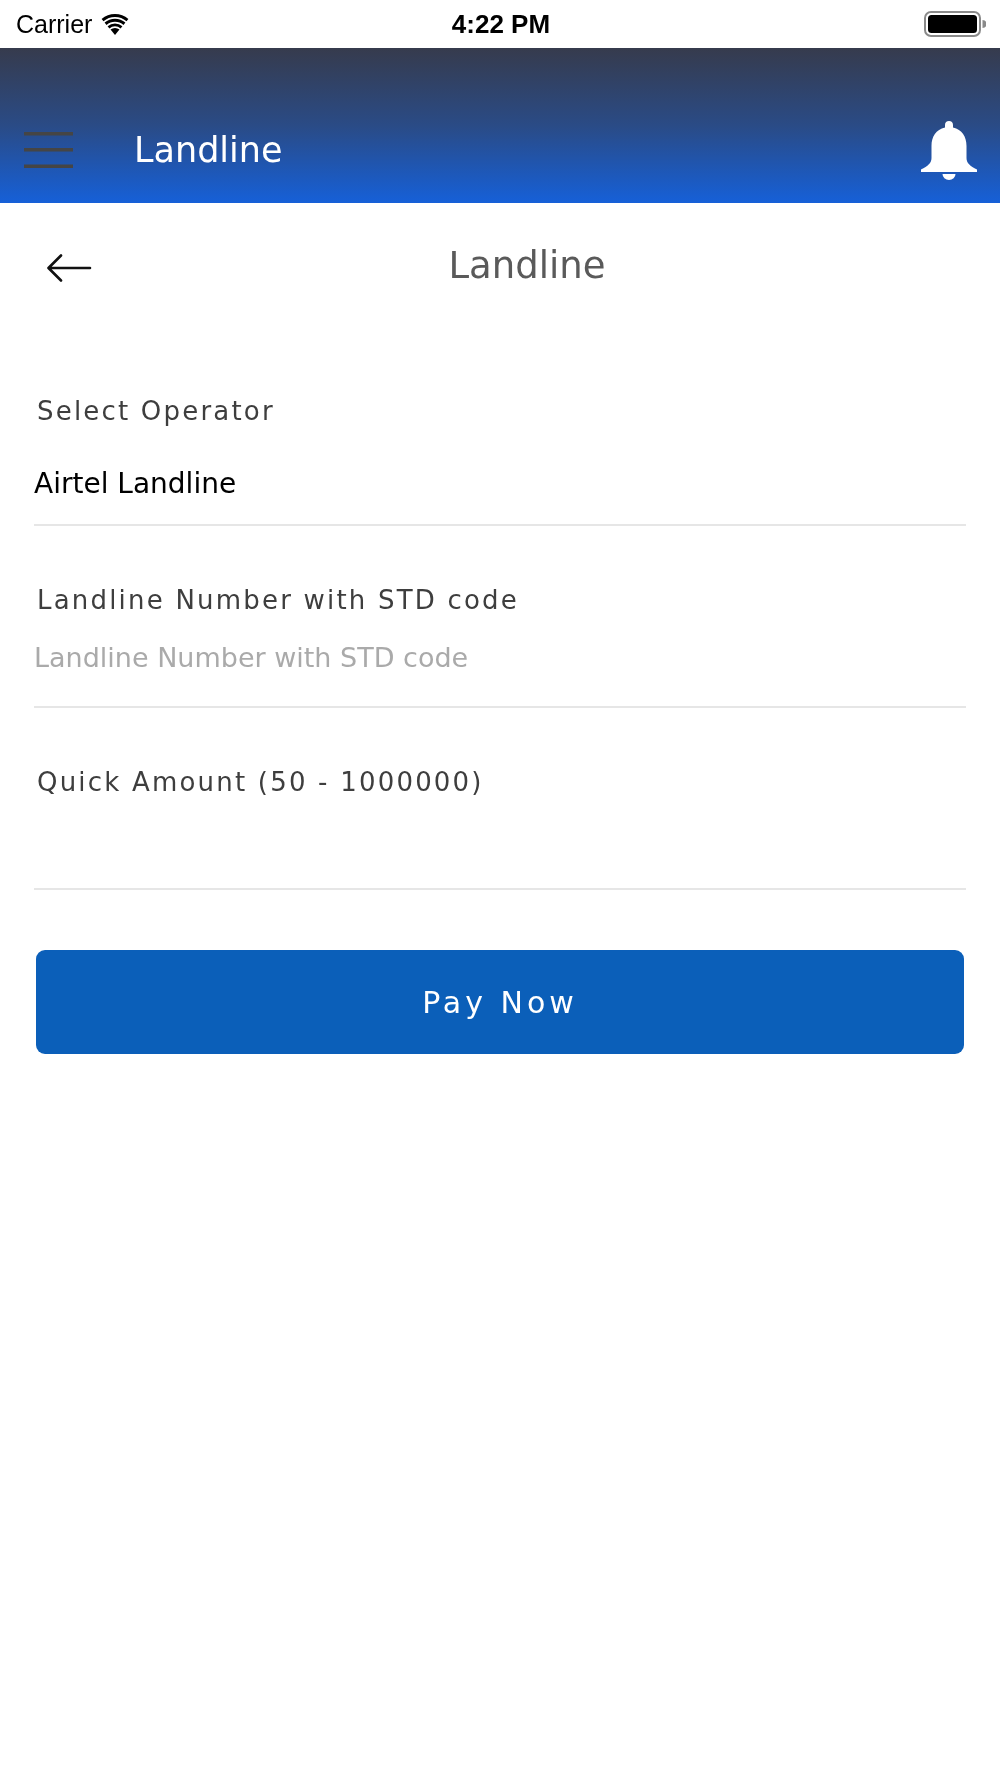 Image resolution: width=1000 pixels, height=1778 pixels. What do you see at coordinates (69, 268) in the screenshot?
I see `back-arrow-icon` at bounding box center [69, 268].